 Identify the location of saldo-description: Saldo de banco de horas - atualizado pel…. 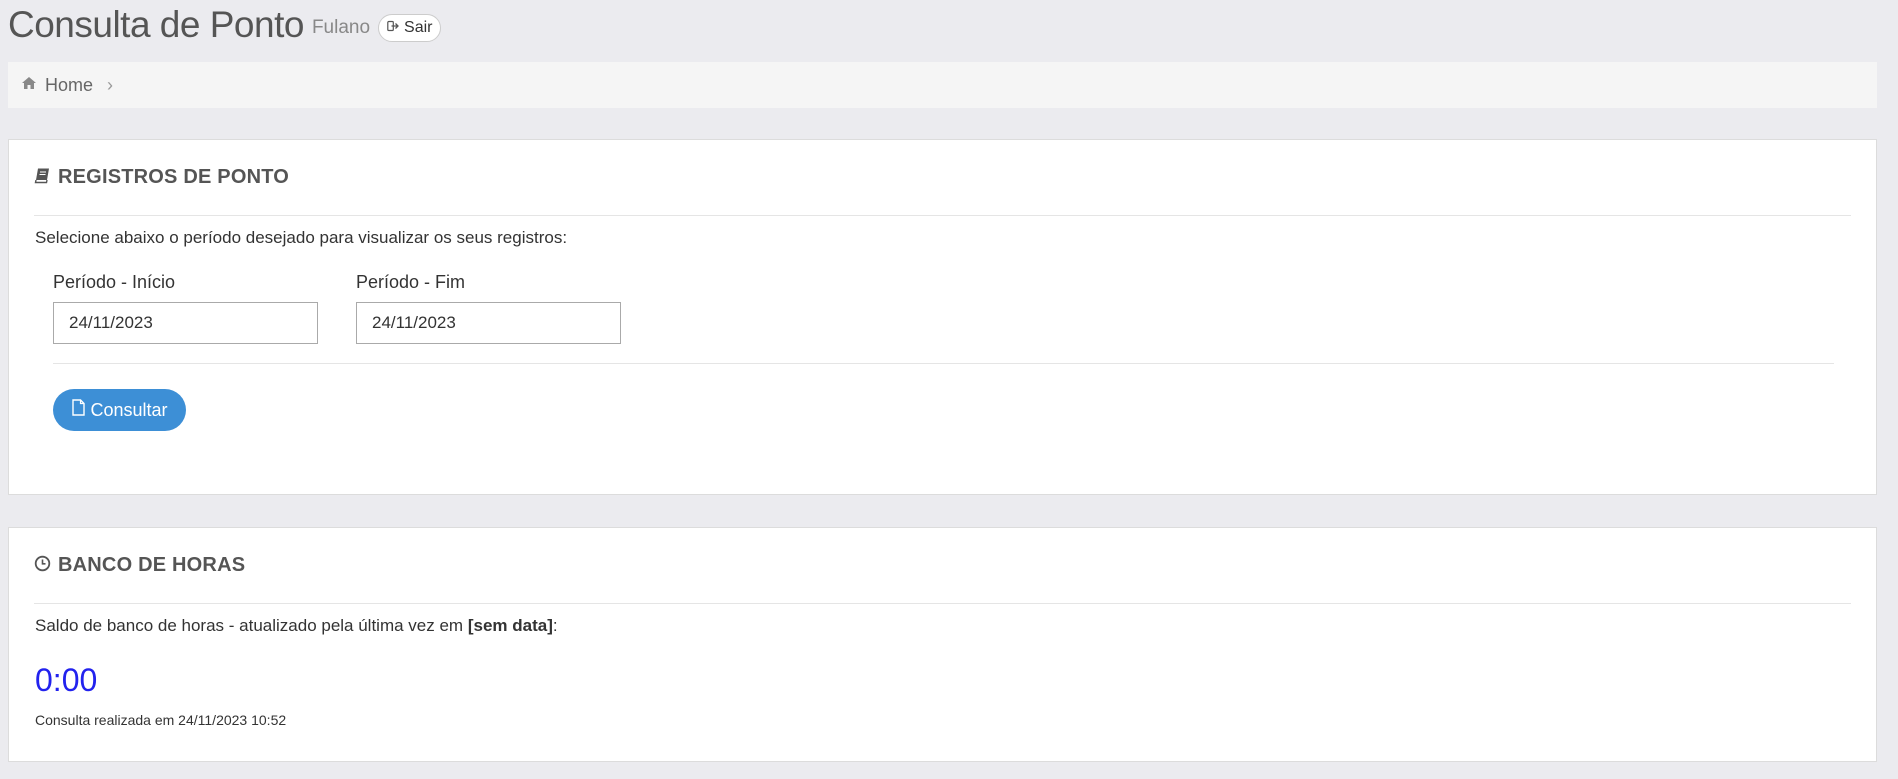
(296, 626).